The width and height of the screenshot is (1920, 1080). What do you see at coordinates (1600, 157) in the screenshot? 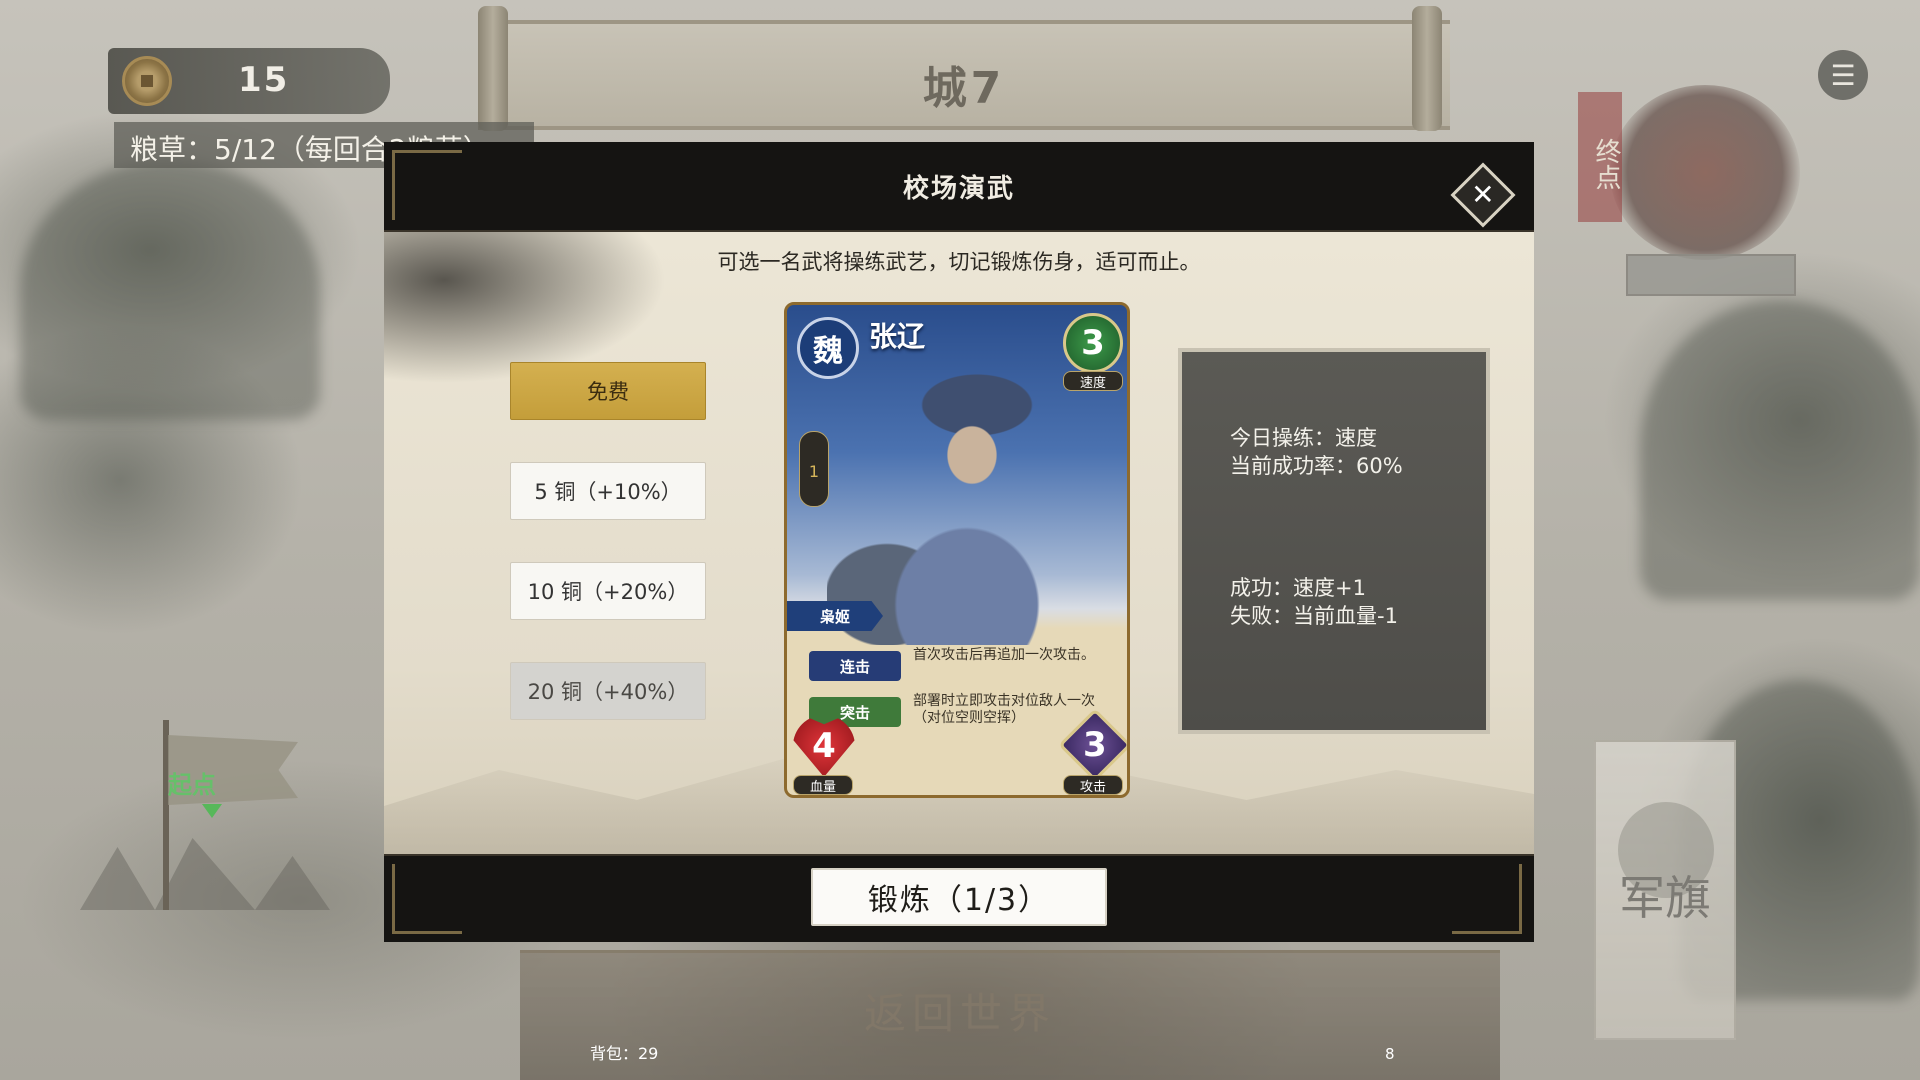
I see `end-banner: 终点` at bounding box center [1600, 157].